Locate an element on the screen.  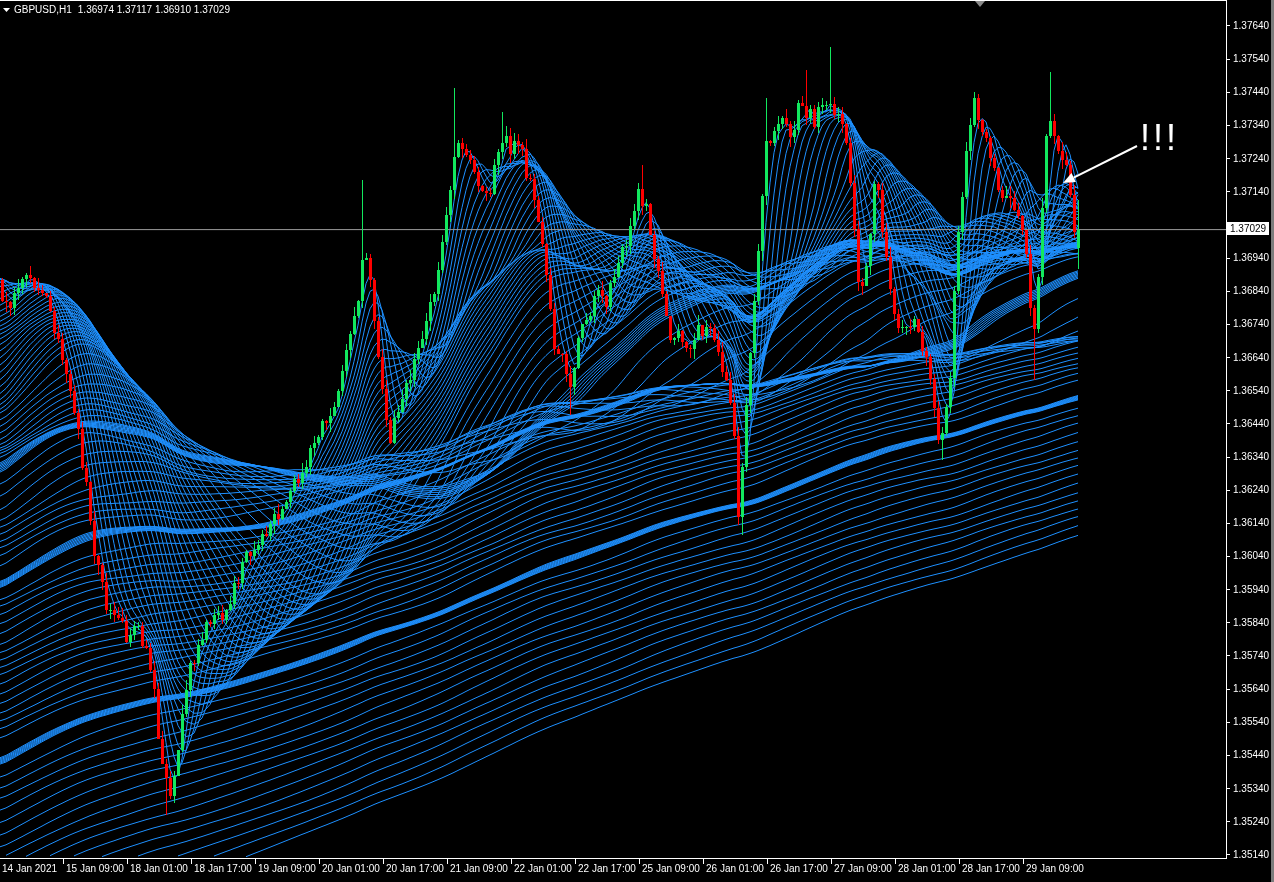
price-axis-label: 1.35840 is located at coordinates (1251, 622).